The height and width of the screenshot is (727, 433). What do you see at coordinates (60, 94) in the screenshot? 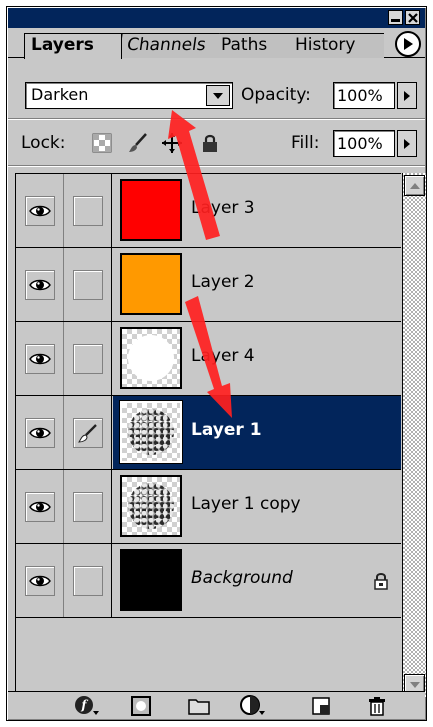
I see `blend-mode-value: Darken` at bounding box center [60, 94].